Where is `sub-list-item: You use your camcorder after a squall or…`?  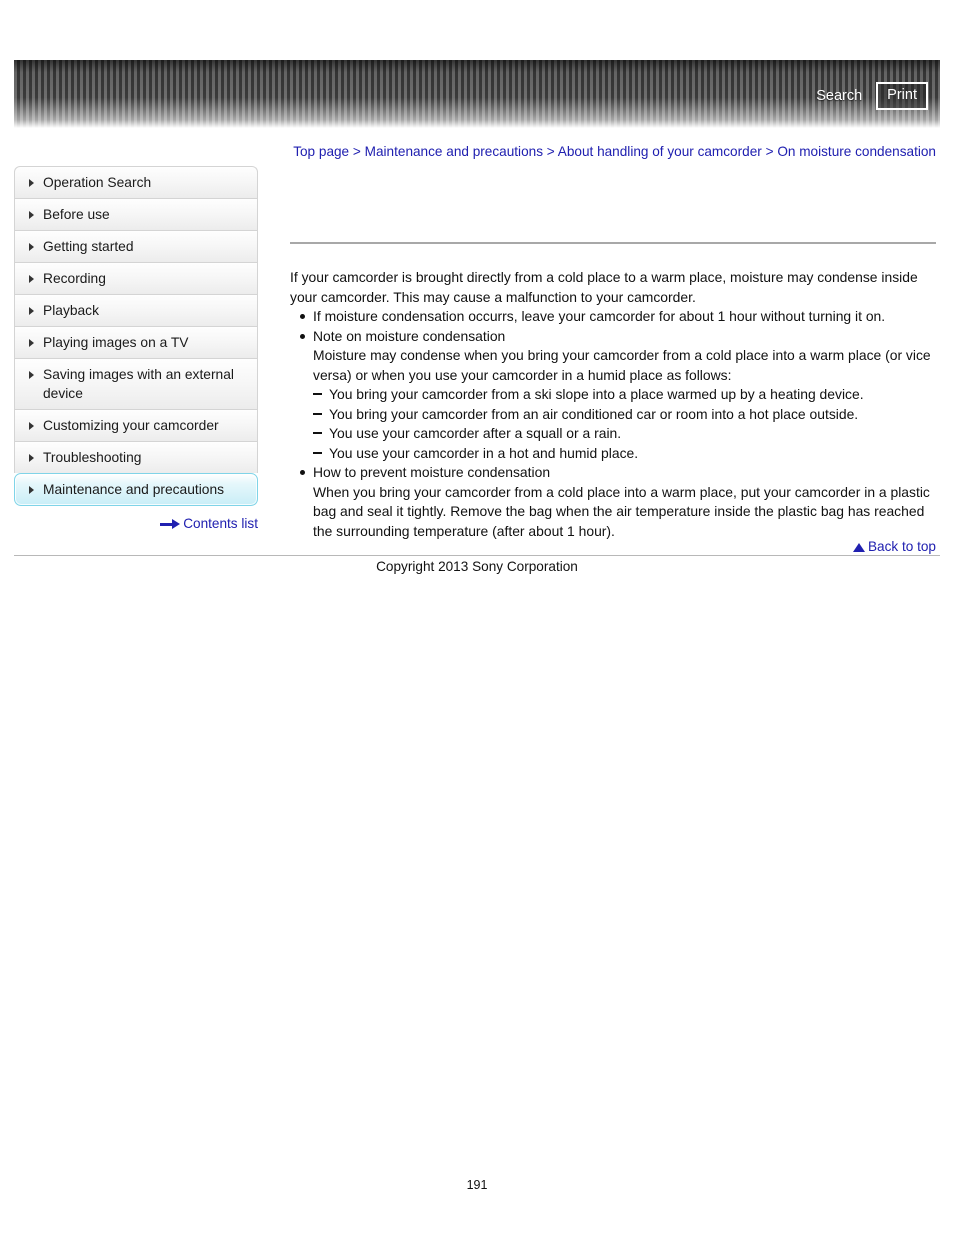
sub-list-item: You use your camcorder after a squall or… is located at coordinates (624, 434).